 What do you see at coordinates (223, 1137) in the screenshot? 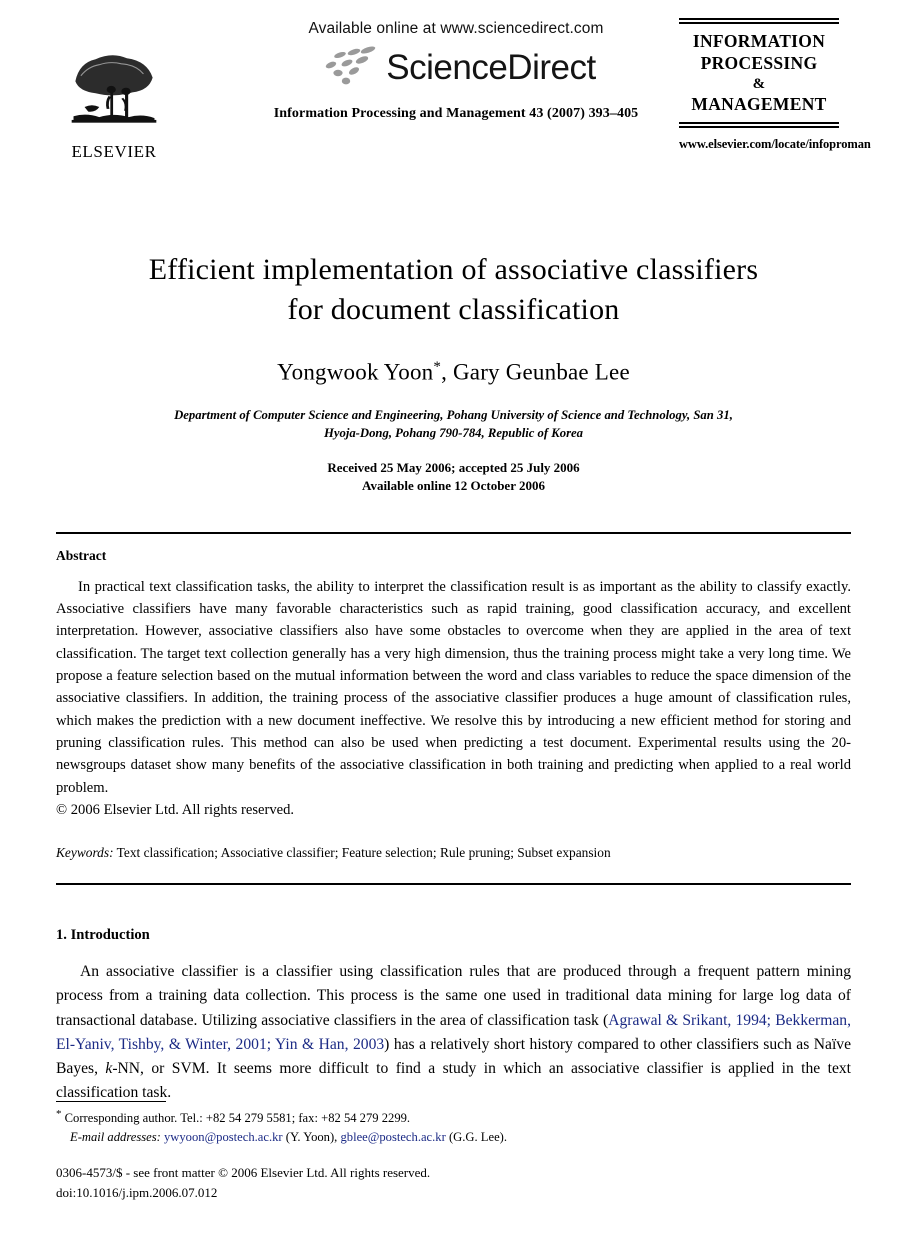
I see `email-link-yoon: ywyoon@postech.ac.kr` at bounding box center [223, 1137].